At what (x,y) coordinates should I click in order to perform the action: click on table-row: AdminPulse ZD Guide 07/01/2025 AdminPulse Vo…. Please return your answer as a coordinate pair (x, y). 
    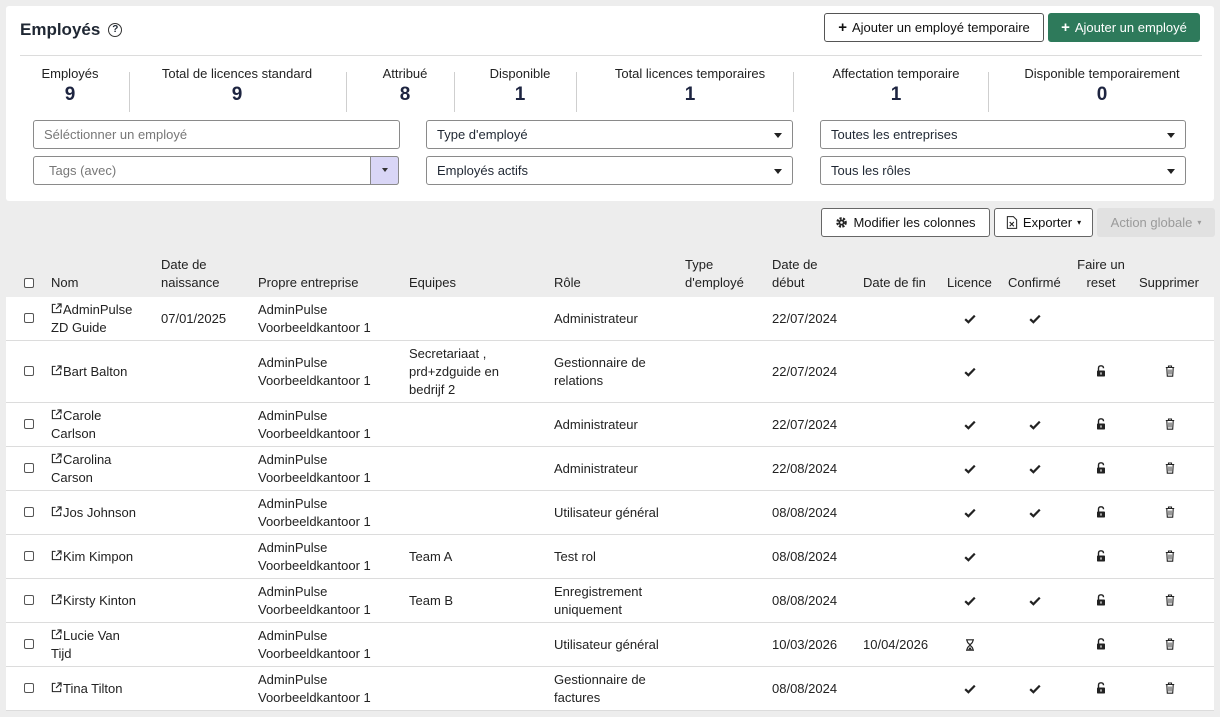
    Looking at the image, I should click on (610, 319).